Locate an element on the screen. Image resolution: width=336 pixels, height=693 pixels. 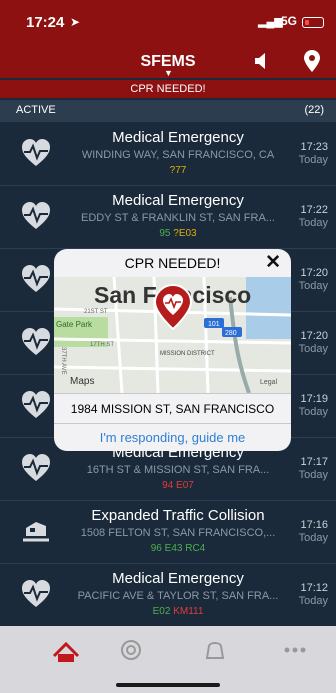
apple-maps-logo: Maps is located at coordinates (82, 381).